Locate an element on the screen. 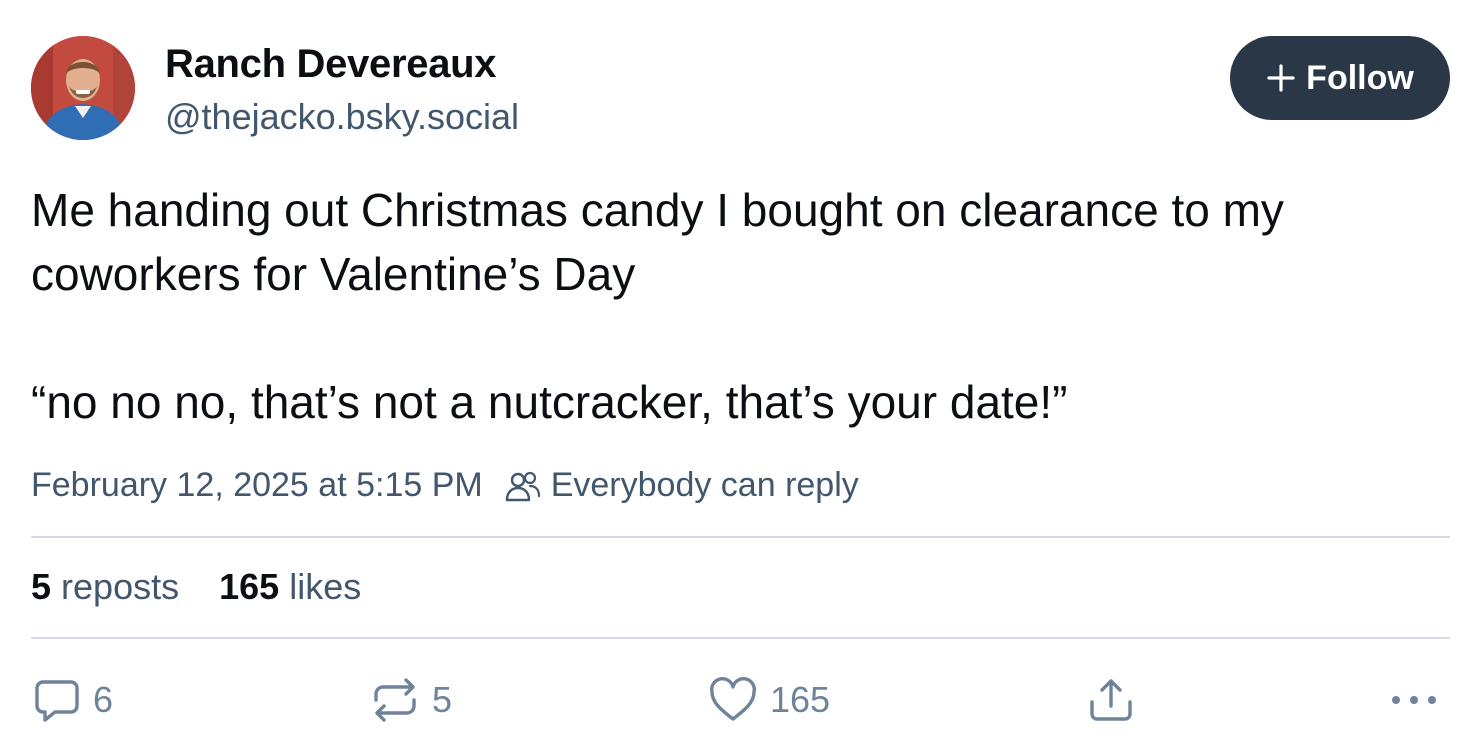 The width and height of the screenshot is (1484, 756). more-dots-icon is located at coordinates (1414, 700).